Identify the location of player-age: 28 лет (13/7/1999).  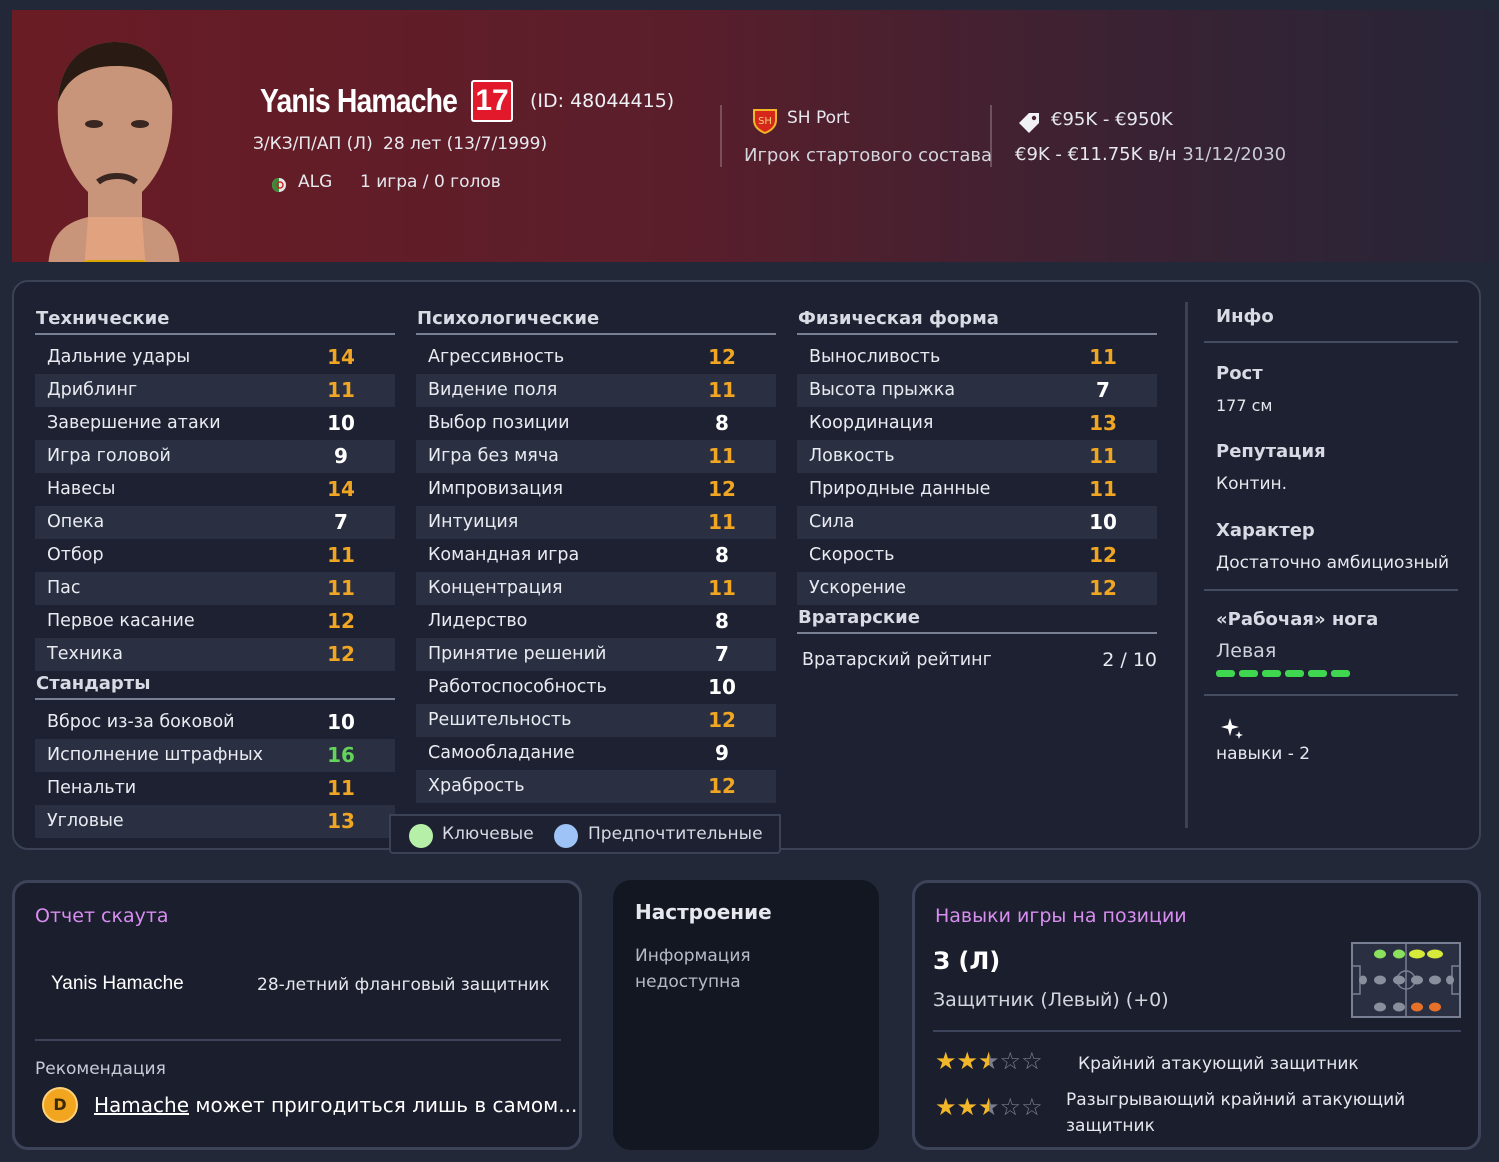
(465, 144).